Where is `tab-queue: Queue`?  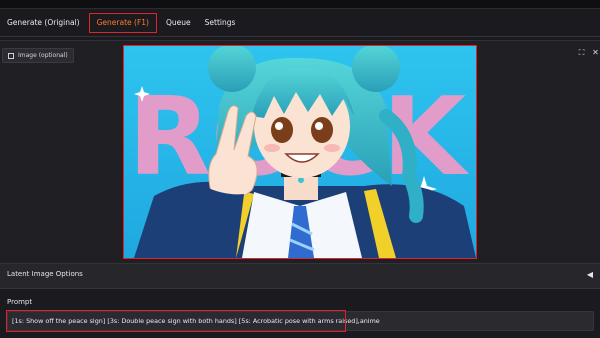 tab-queue: Queue is located at coordinates (178, 23).